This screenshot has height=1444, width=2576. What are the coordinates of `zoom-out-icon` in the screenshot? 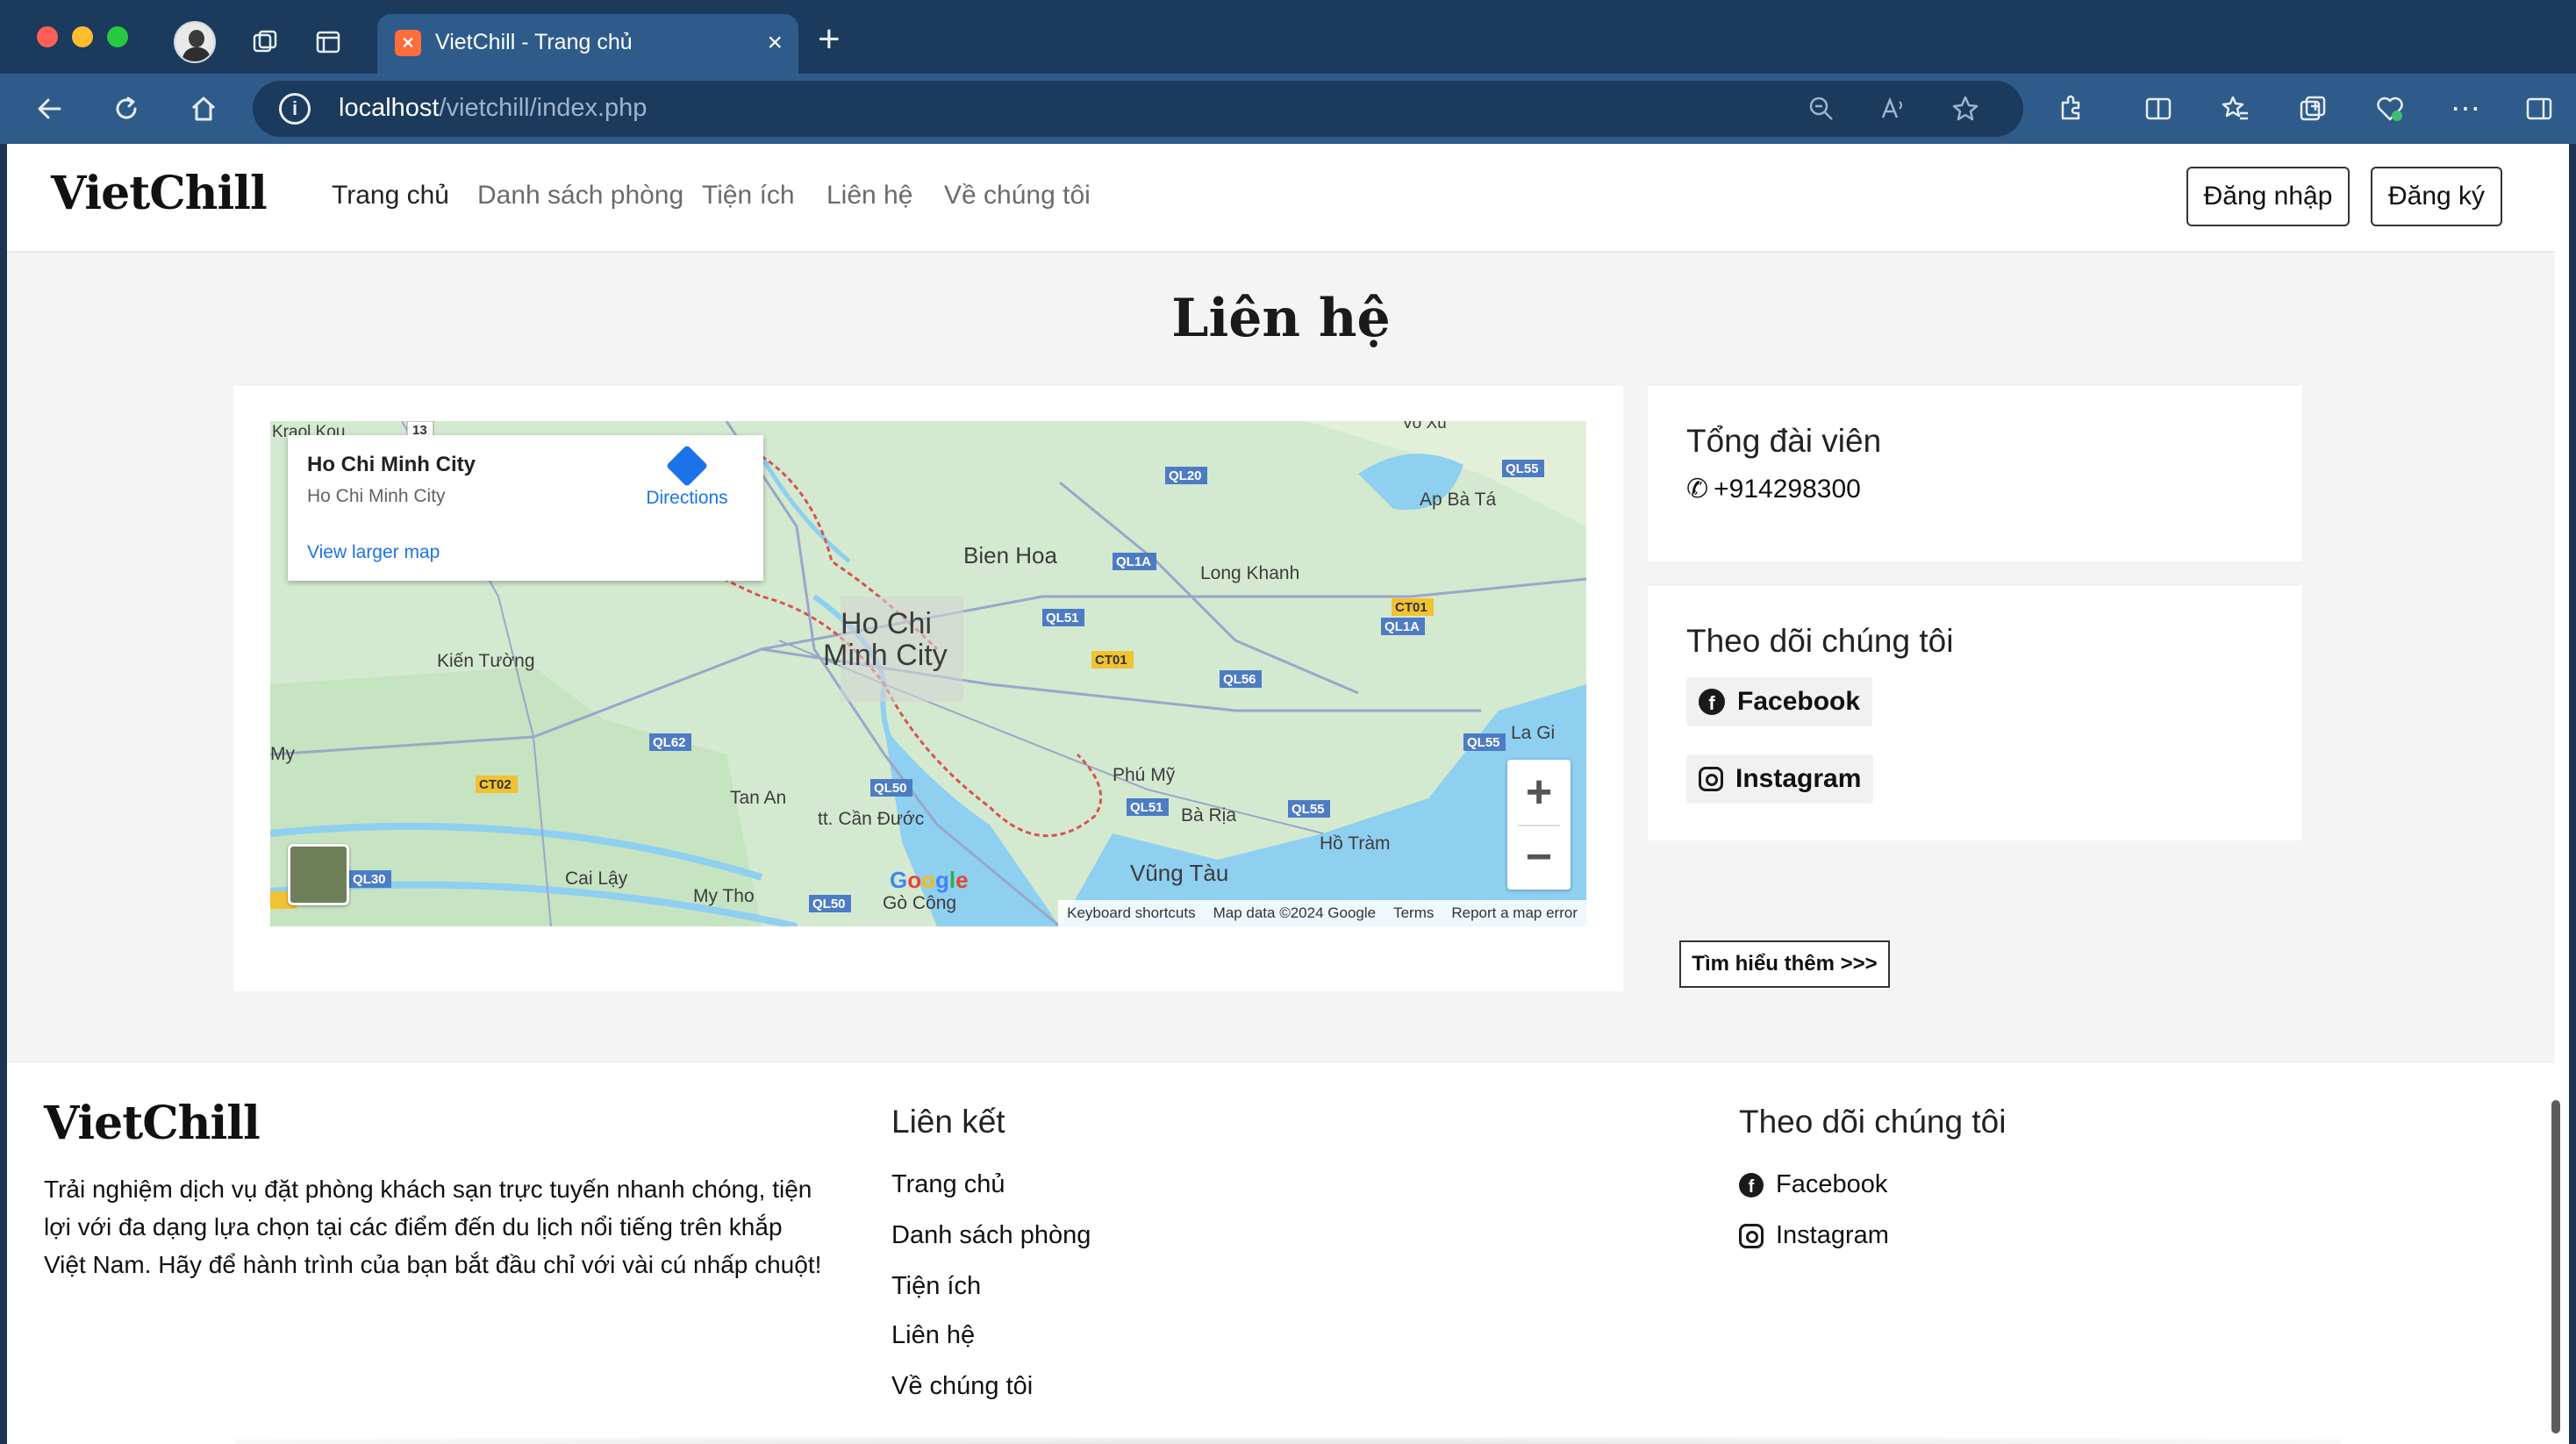 It's located at (1821, 109).